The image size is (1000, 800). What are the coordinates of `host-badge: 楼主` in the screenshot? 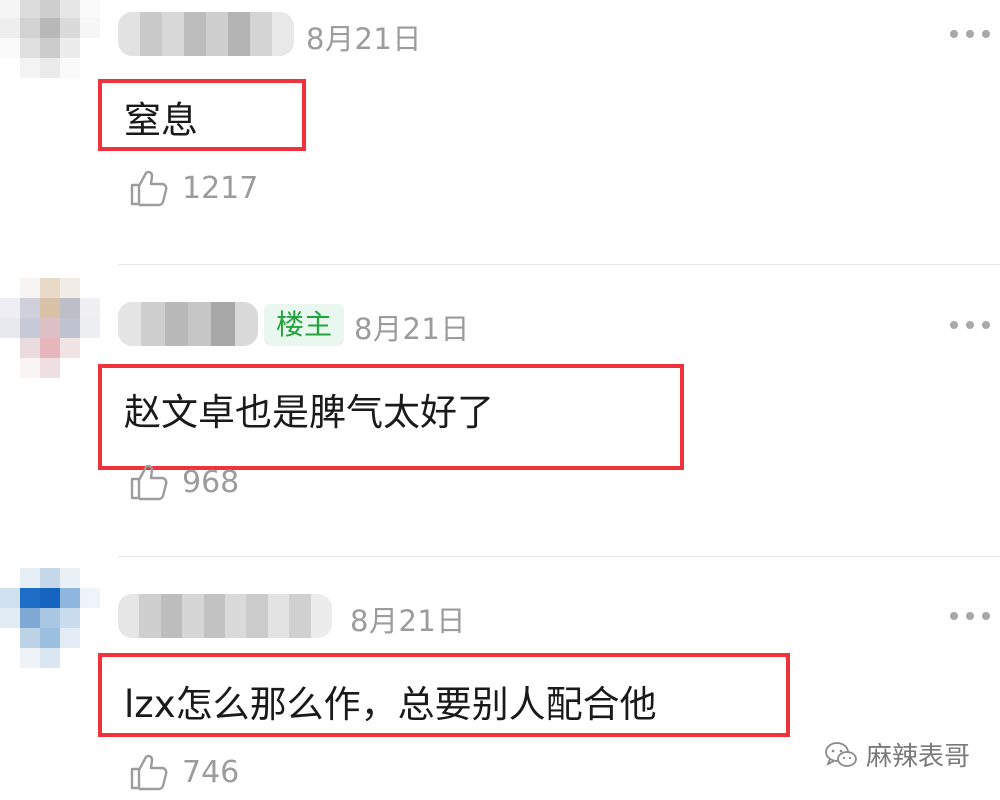 It's located at (304, 325).